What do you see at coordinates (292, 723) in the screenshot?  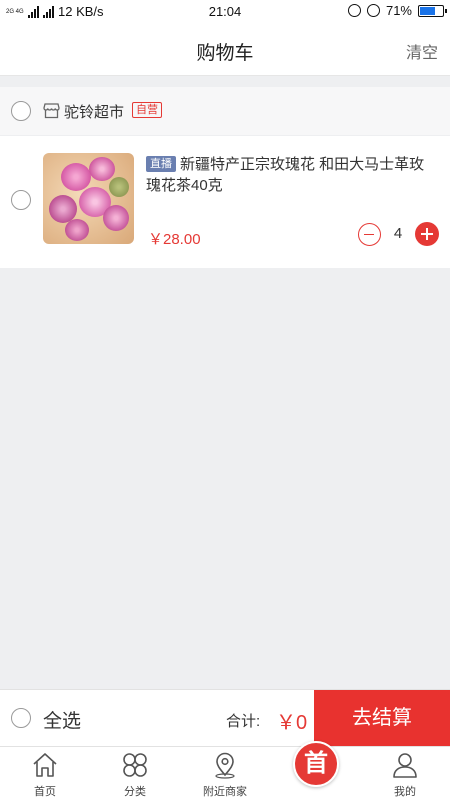 I see `total-value: ￥0` at bounding box center [292, 723].